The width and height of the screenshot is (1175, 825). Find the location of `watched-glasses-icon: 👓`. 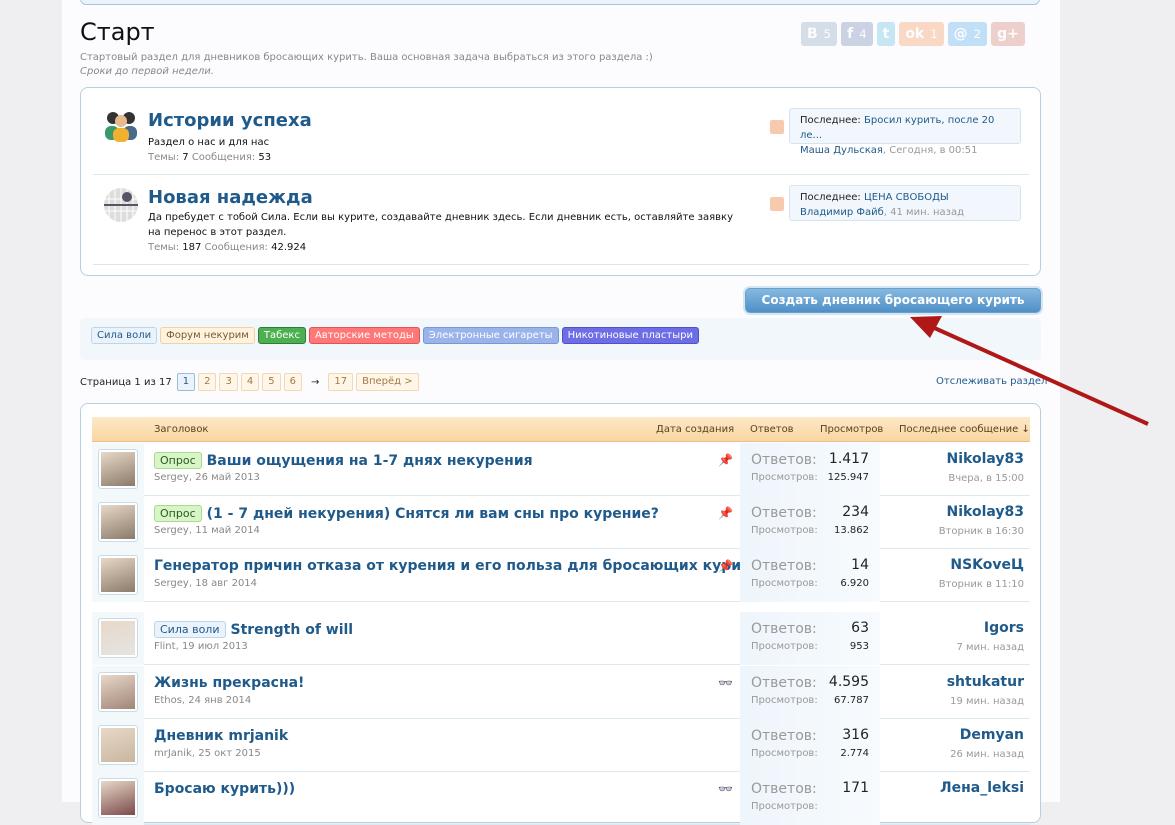

watched-glasses-icon: 👓 is located at coordinates (725, 683).